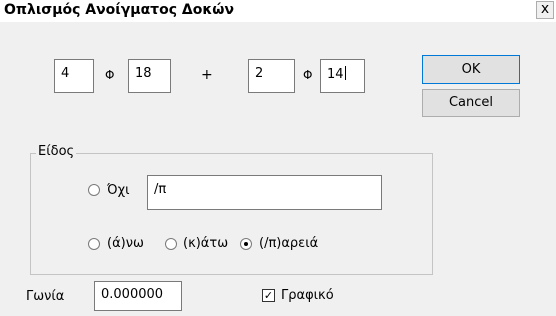 This screenshot has height=316, width=556. Describe the element at coordinates (94, 190) in the screenshot. I see `none-radio` at that location.